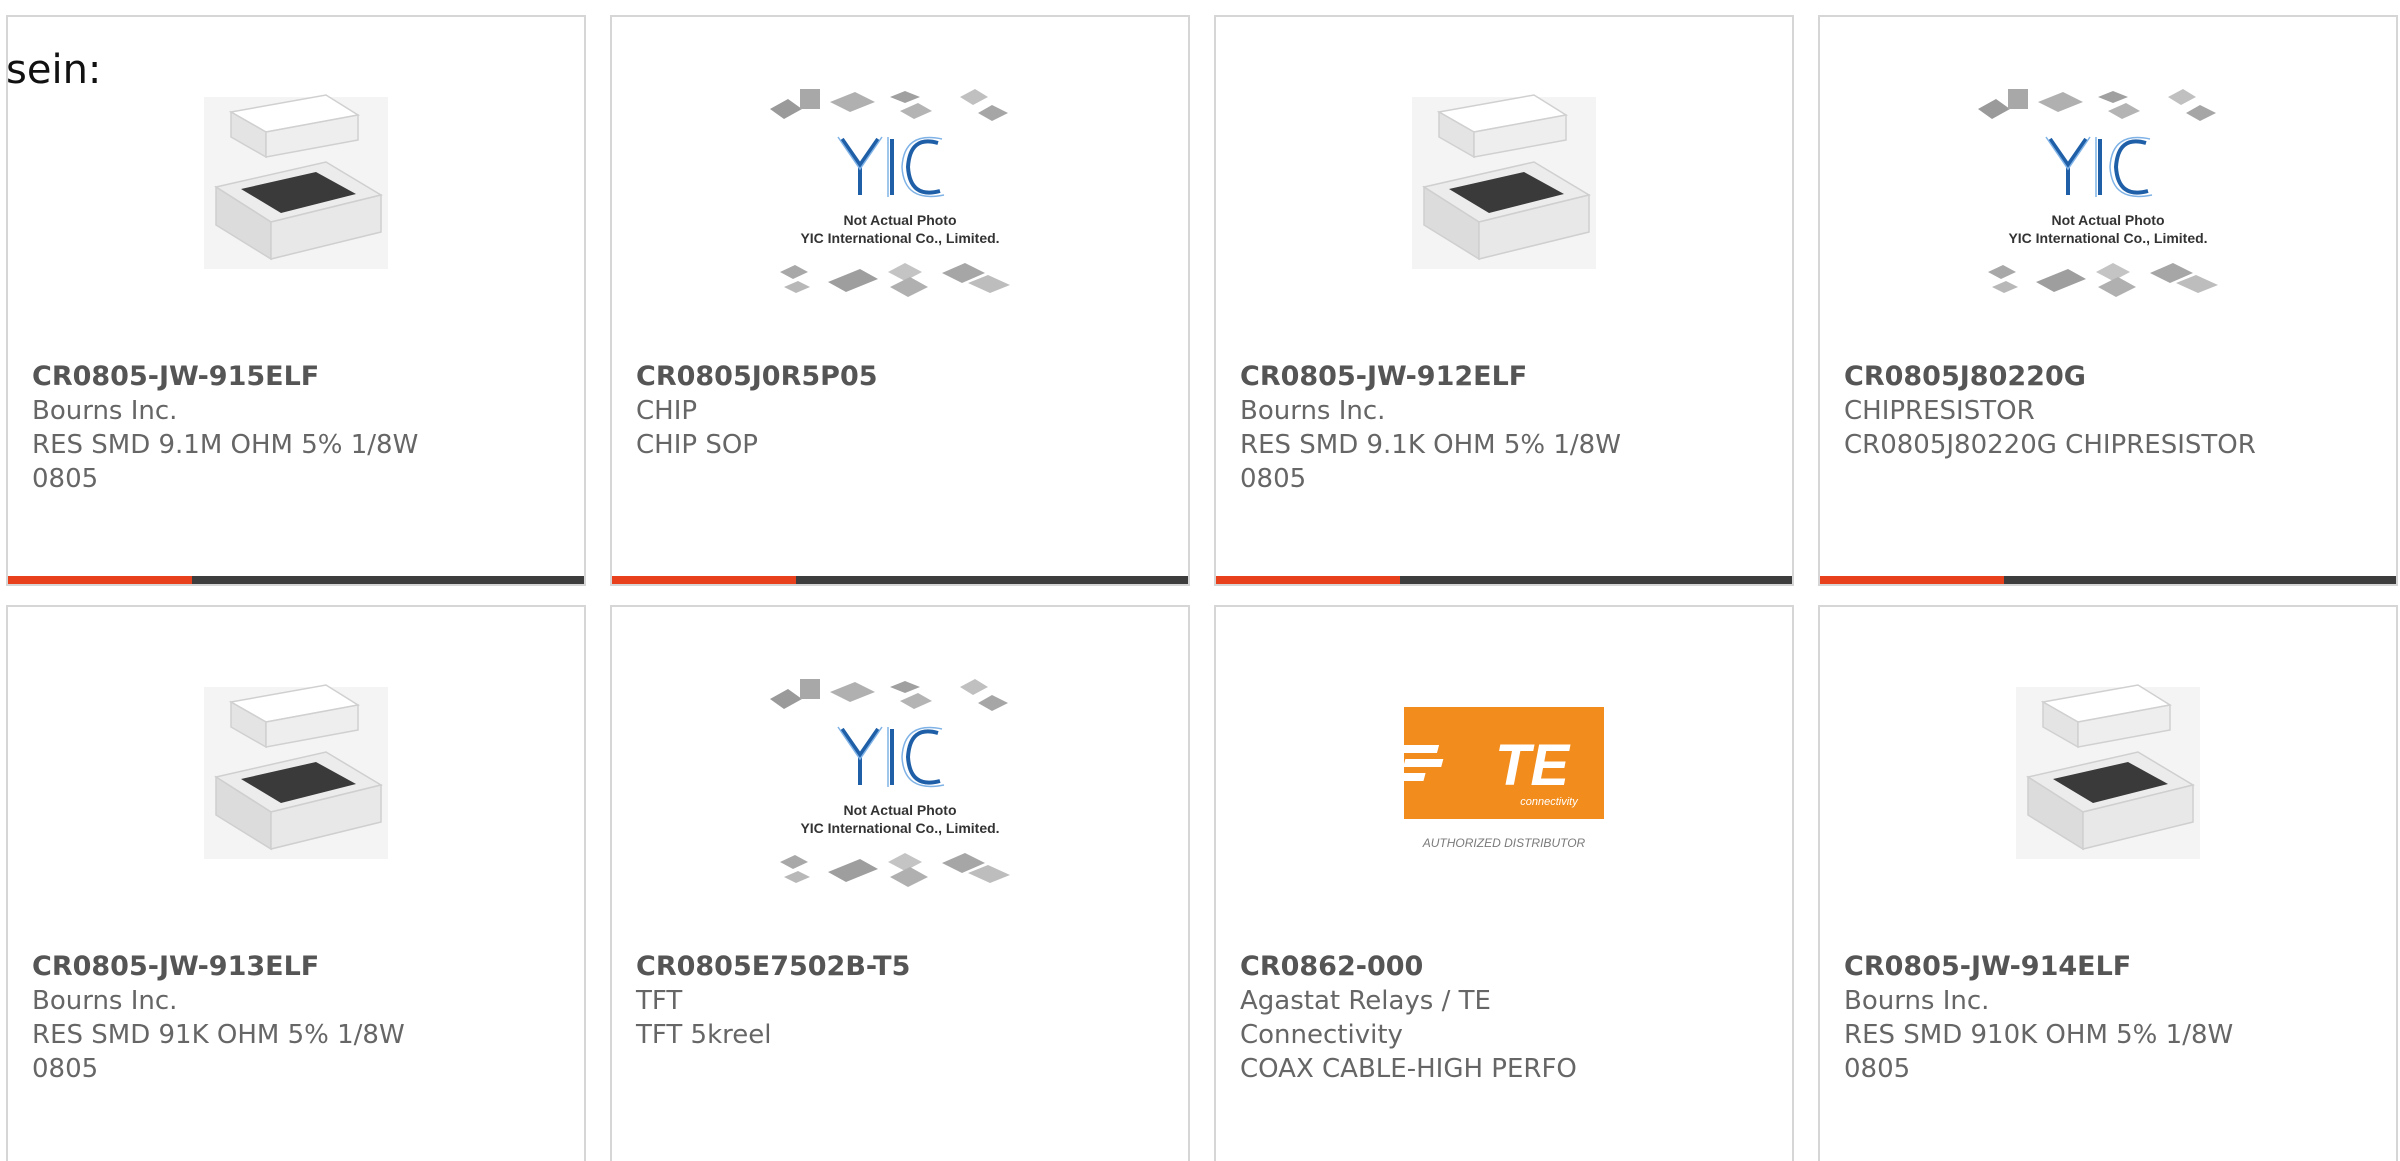 The height and width of the screenshot is (1161, 2400). I want to click on part-number-link: CR0805J80220G, so click(2054, 377).